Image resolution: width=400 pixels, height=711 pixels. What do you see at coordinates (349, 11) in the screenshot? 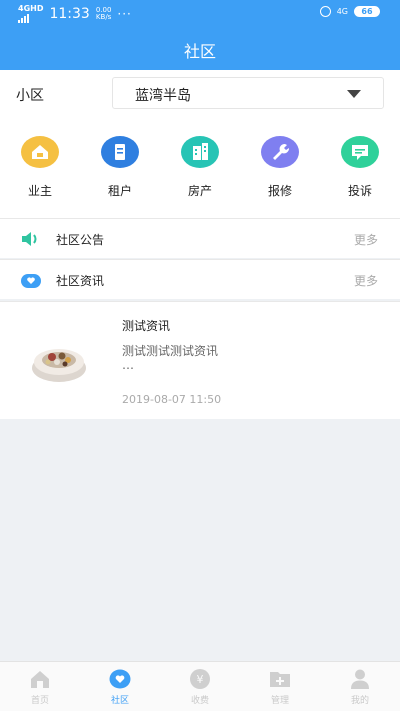
I see `status-right: 4G 66` at bounding box center [349, 11].